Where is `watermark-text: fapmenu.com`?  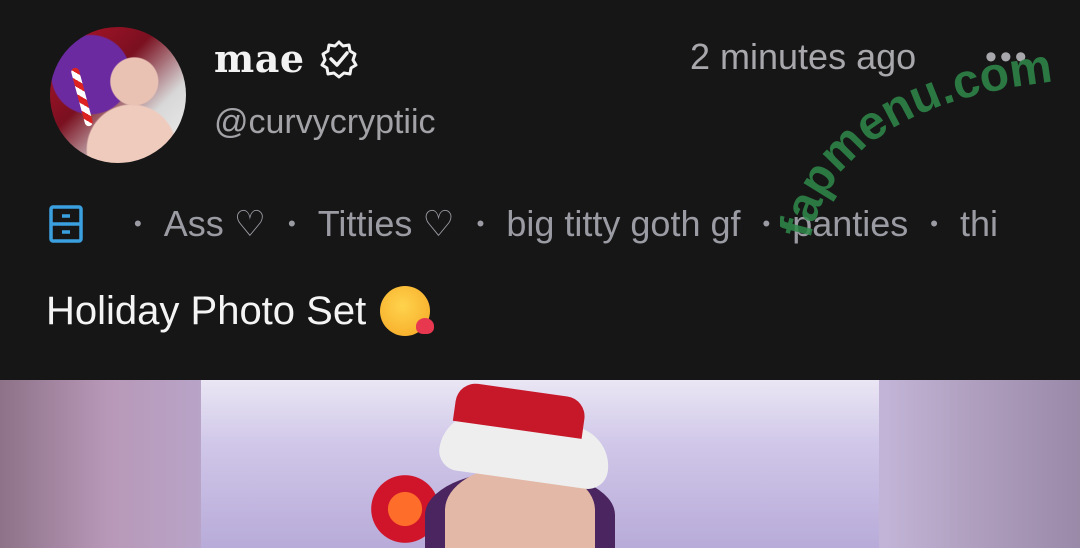 watermark-text: fapmenu.com is located at coordinates (917, 141).